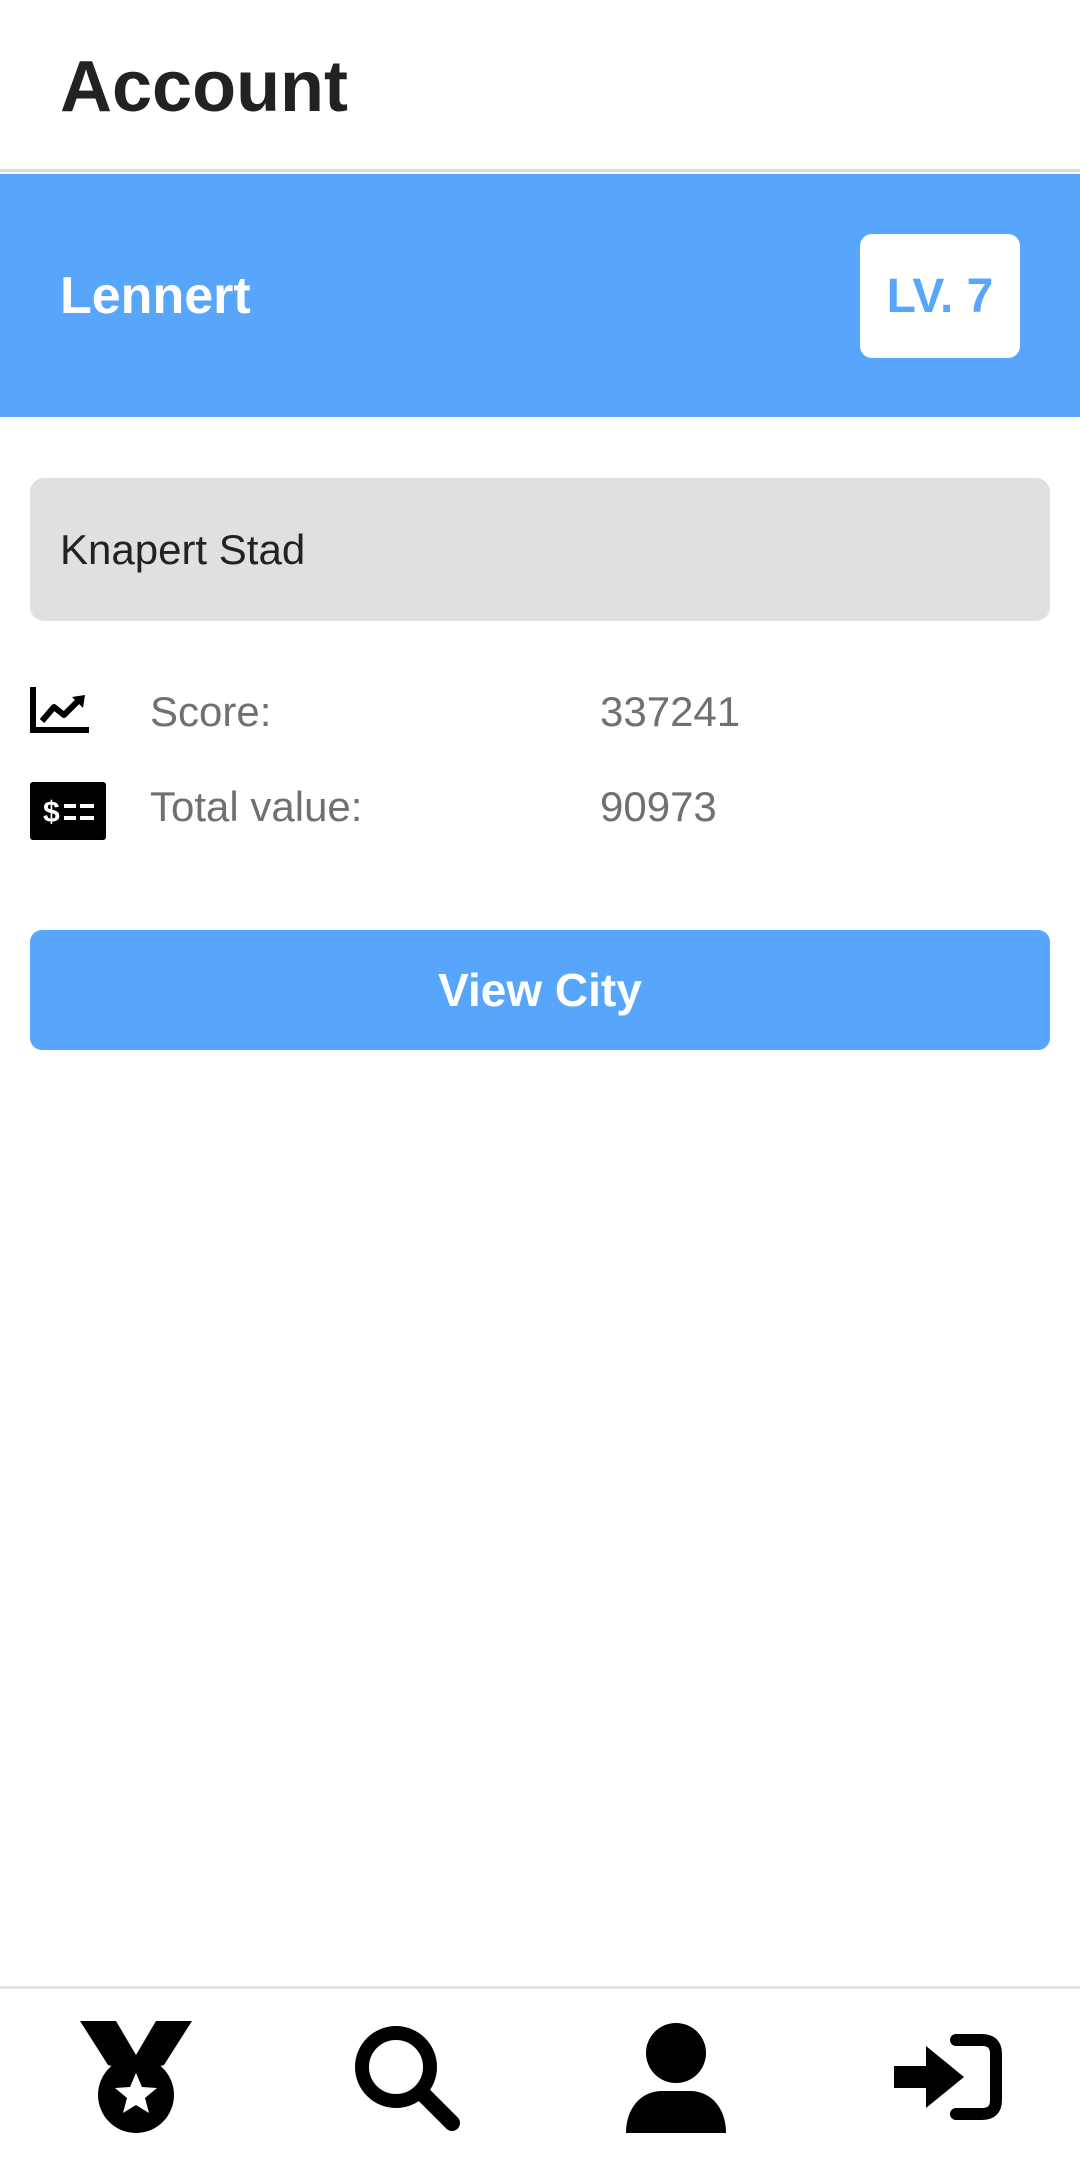 This screenshot has width=1080, height=2160. I want to click on nav-item-account, so click(675, 2079).